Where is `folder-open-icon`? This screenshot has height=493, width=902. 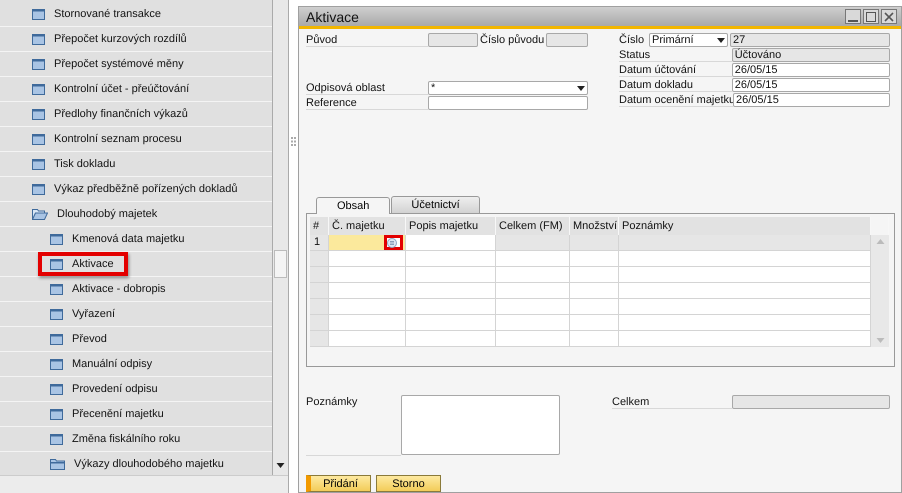 folder-open-icon is located at coordinates (40, 214).